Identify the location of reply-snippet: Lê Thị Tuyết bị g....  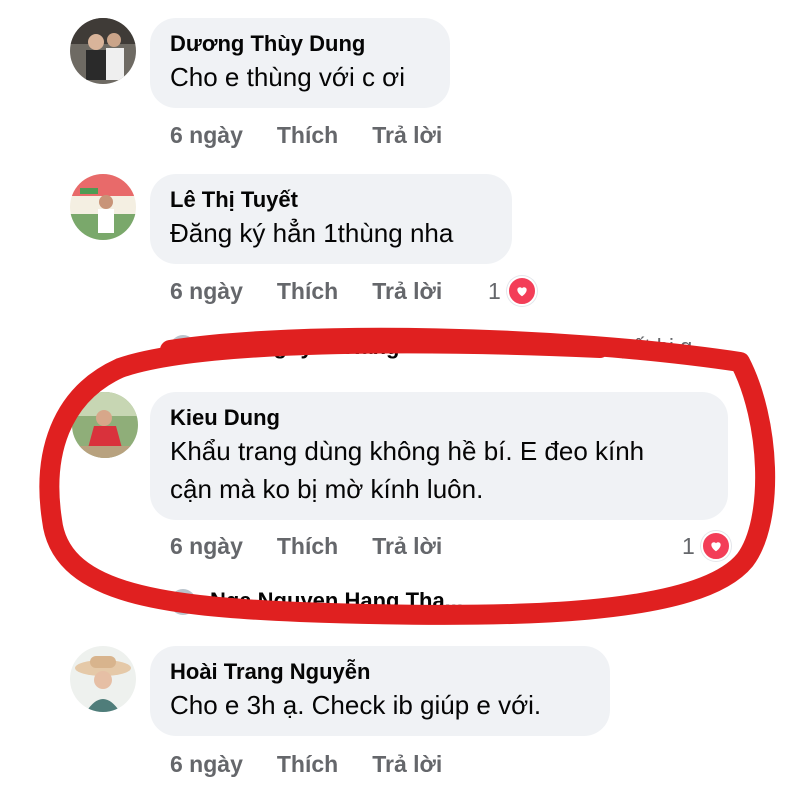
(620, 346).